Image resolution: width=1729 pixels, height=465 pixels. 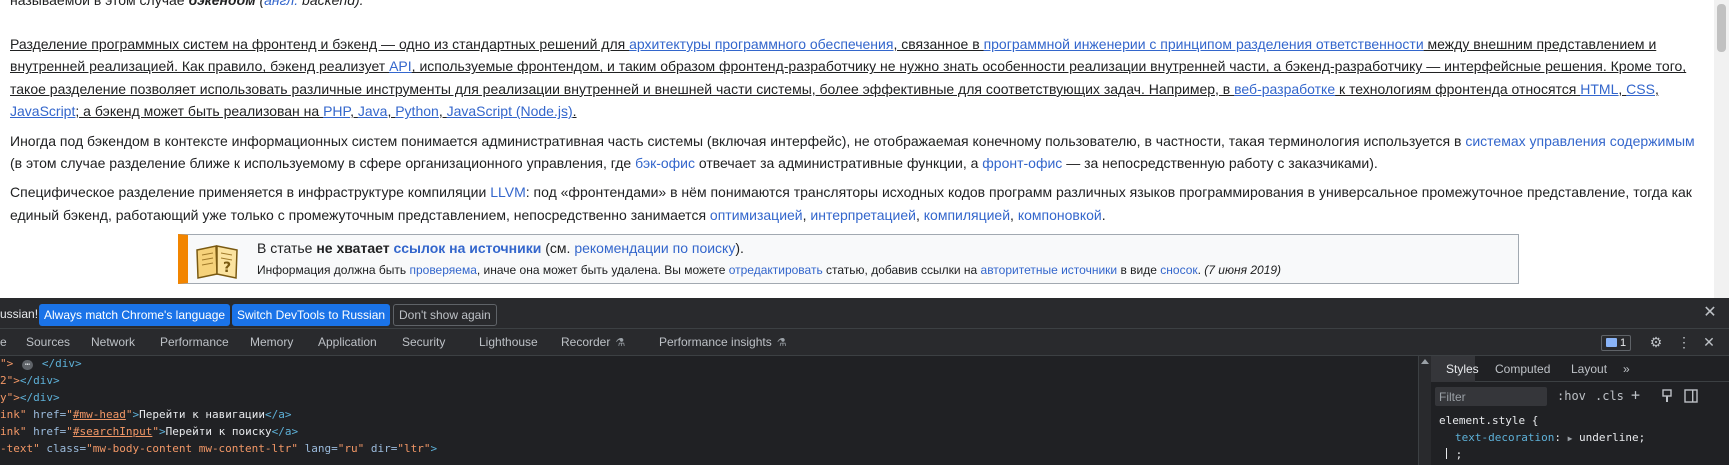 I want to click on tab-security: Security, so click(x=423, y=342).